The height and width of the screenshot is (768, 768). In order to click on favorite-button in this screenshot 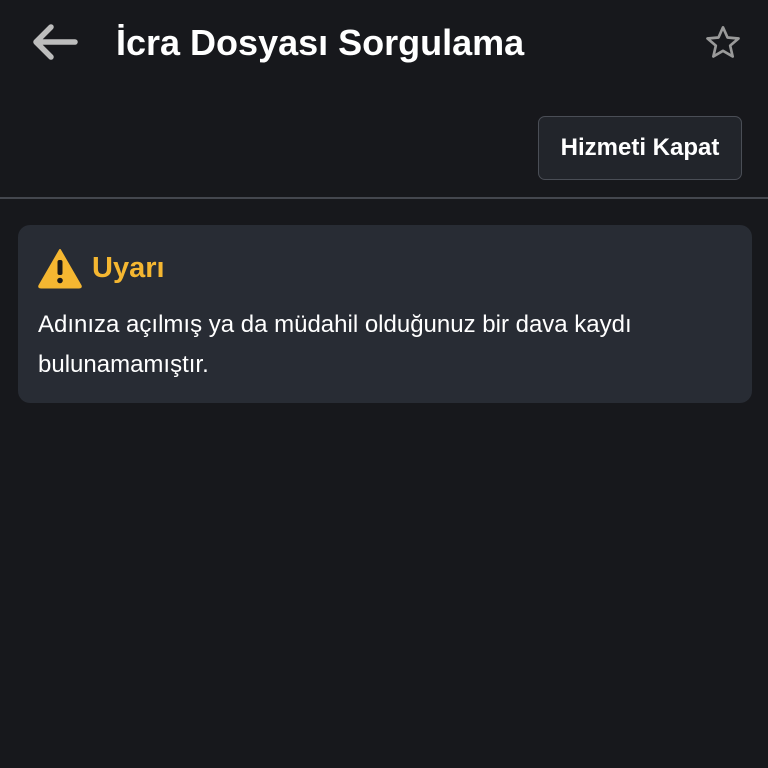, I will do `click(723, 45)`.